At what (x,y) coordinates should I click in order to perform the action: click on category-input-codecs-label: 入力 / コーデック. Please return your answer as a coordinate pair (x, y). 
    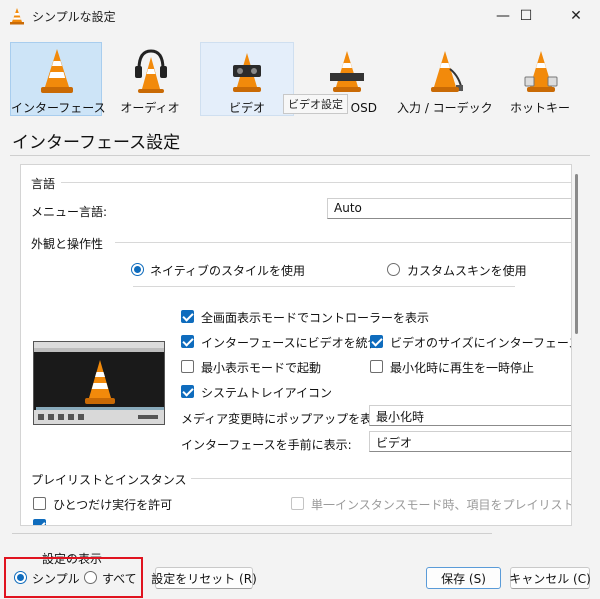
    Looking at the image, I should click on (445, 108).